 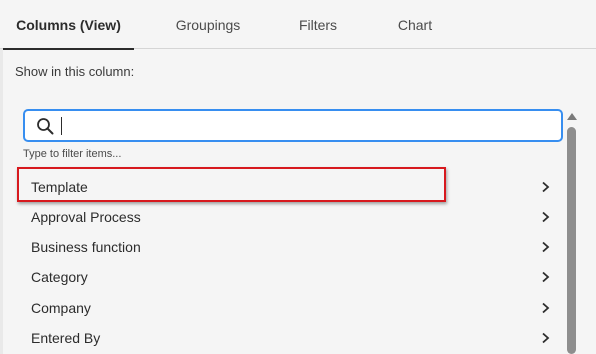 I want to click on list-item-company: Company, so click(x=289, y=308).